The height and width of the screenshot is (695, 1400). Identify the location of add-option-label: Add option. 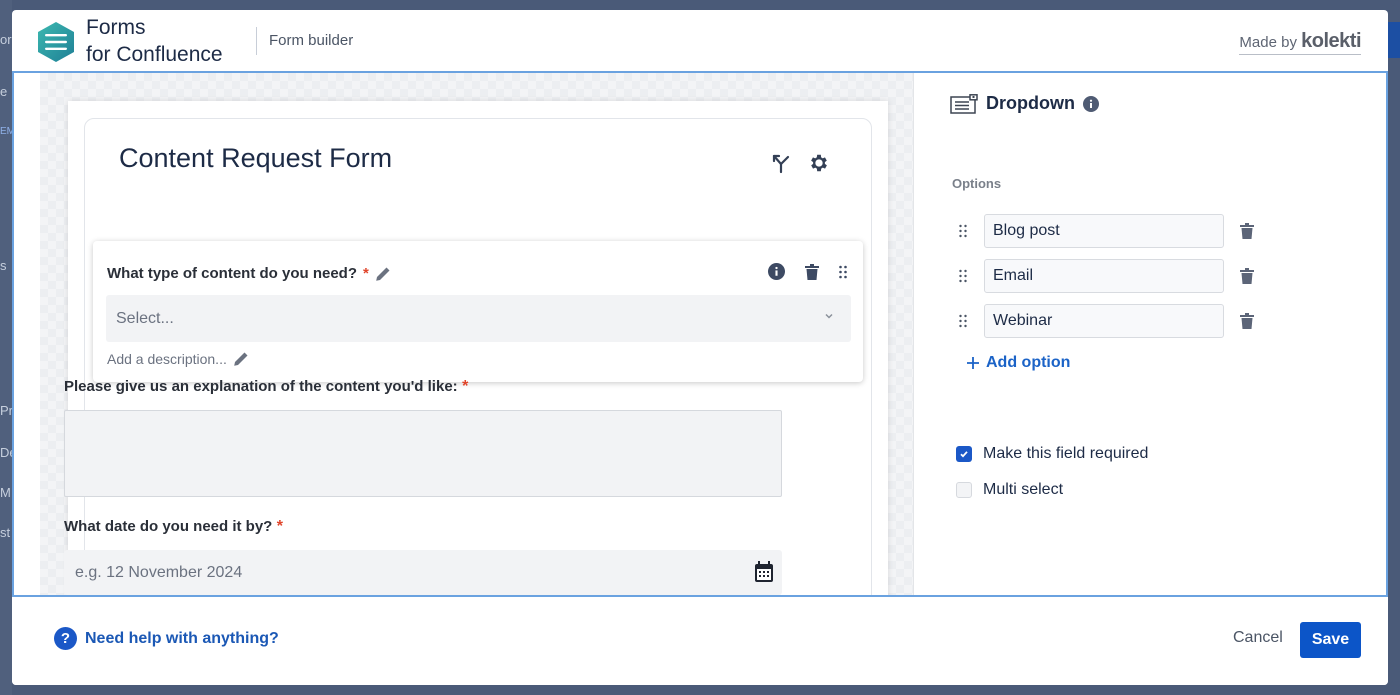
(1028, 362).